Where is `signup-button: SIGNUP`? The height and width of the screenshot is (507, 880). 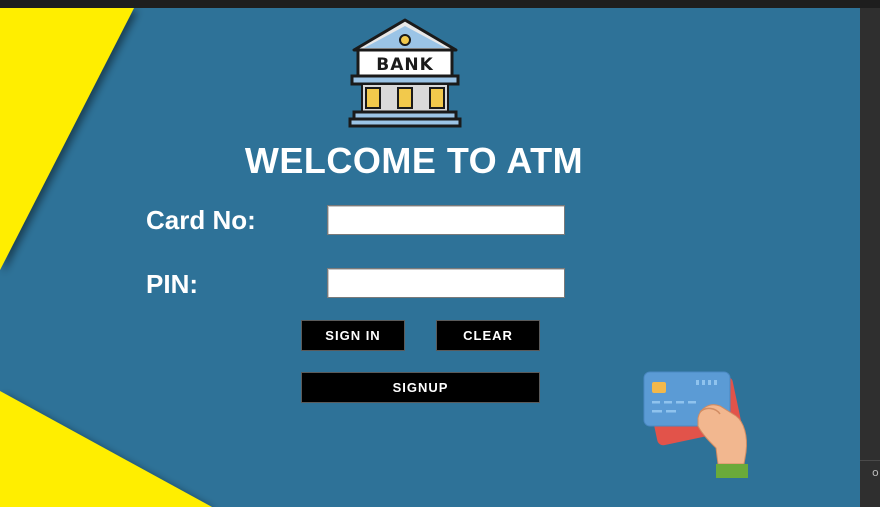
signup-button: SIGNUP is located at coordinates (420, 387).